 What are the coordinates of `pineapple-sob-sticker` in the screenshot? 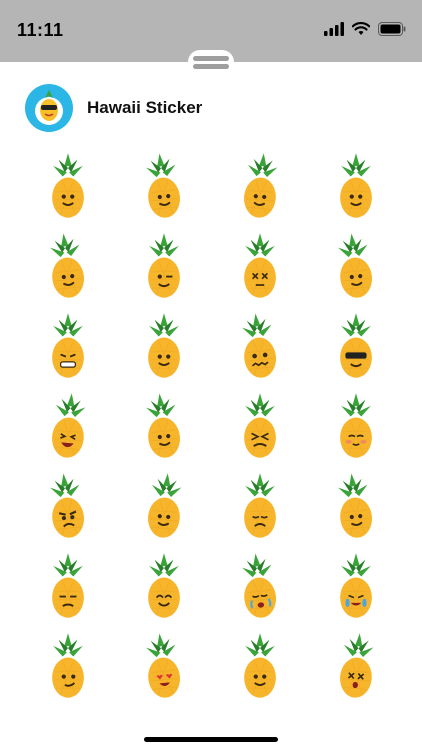 It's located at (356, 586).